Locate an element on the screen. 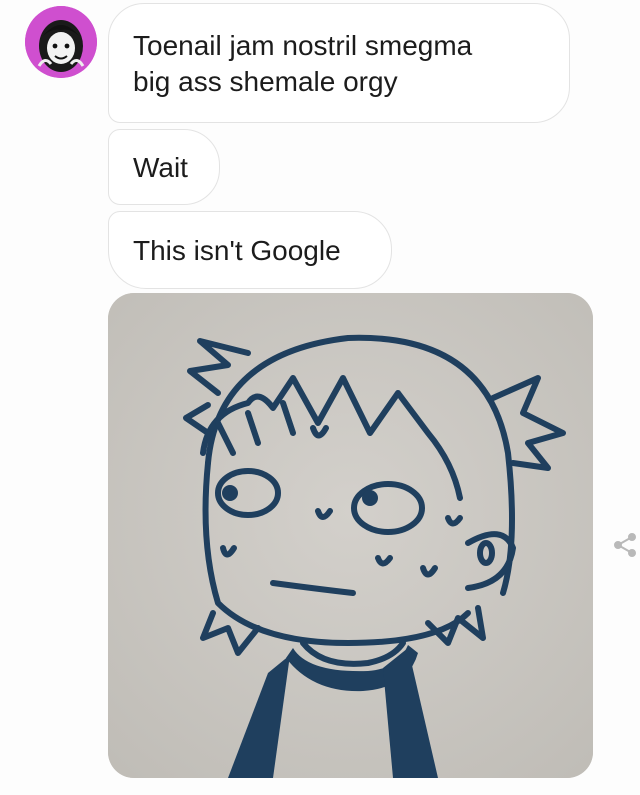  message-bubble-2: Wait is located at coordinates (164, 167).